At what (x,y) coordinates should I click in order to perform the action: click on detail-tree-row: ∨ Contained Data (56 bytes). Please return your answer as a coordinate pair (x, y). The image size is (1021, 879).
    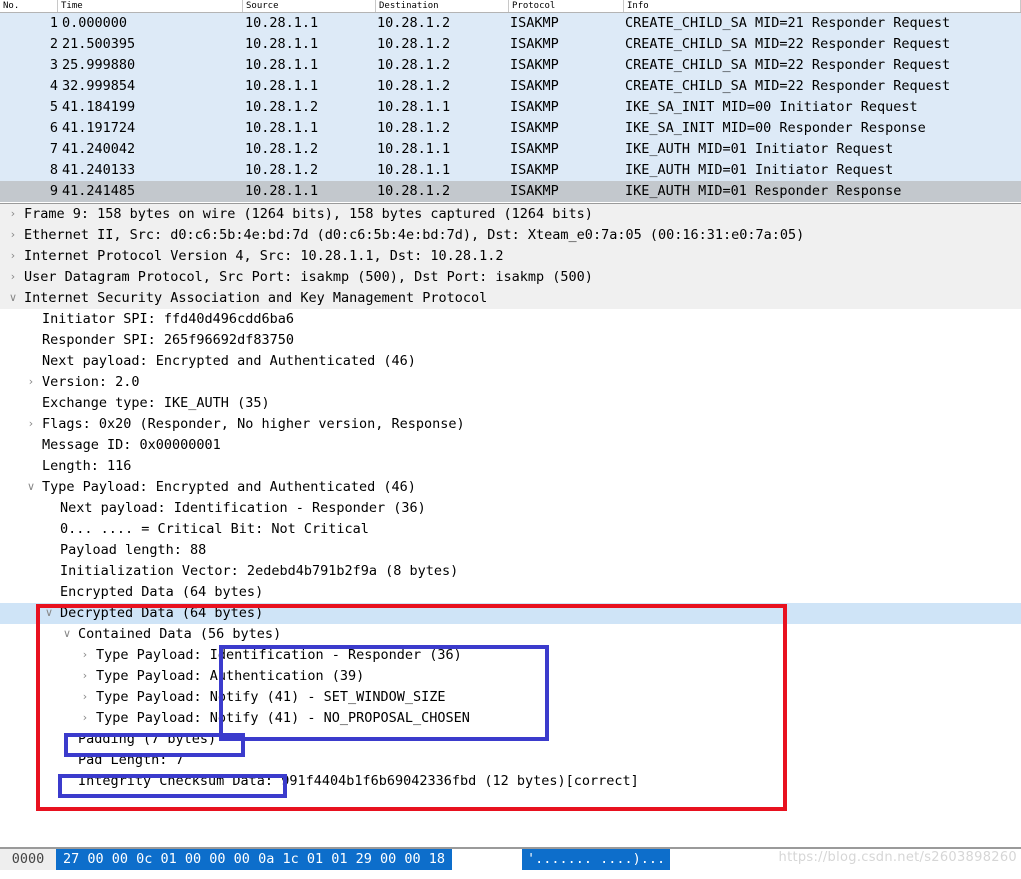
    Looking at the image, I should click on (510, 634).